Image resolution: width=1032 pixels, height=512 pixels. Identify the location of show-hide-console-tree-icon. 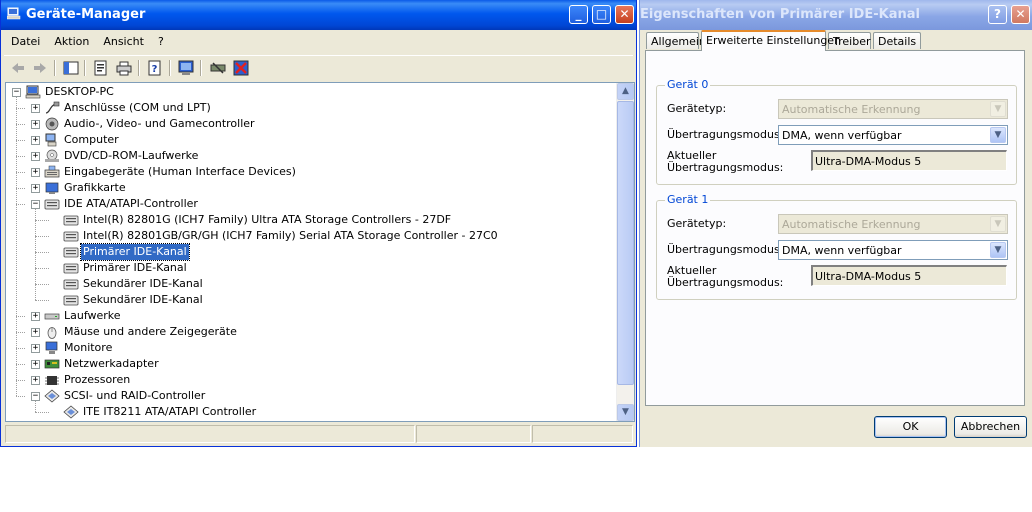
(71, 68).